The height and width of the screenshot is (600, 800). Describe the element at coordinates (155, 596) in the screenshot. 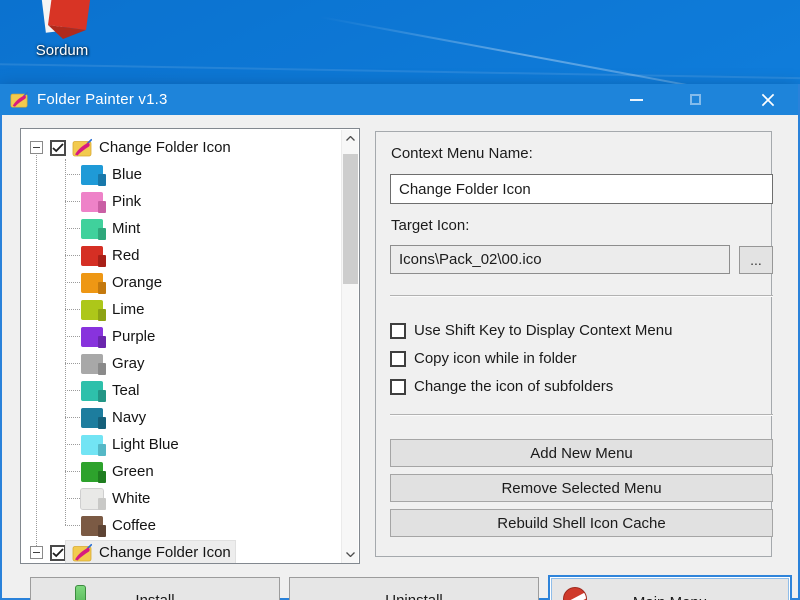

I see `install-button-label: Install` at that location.